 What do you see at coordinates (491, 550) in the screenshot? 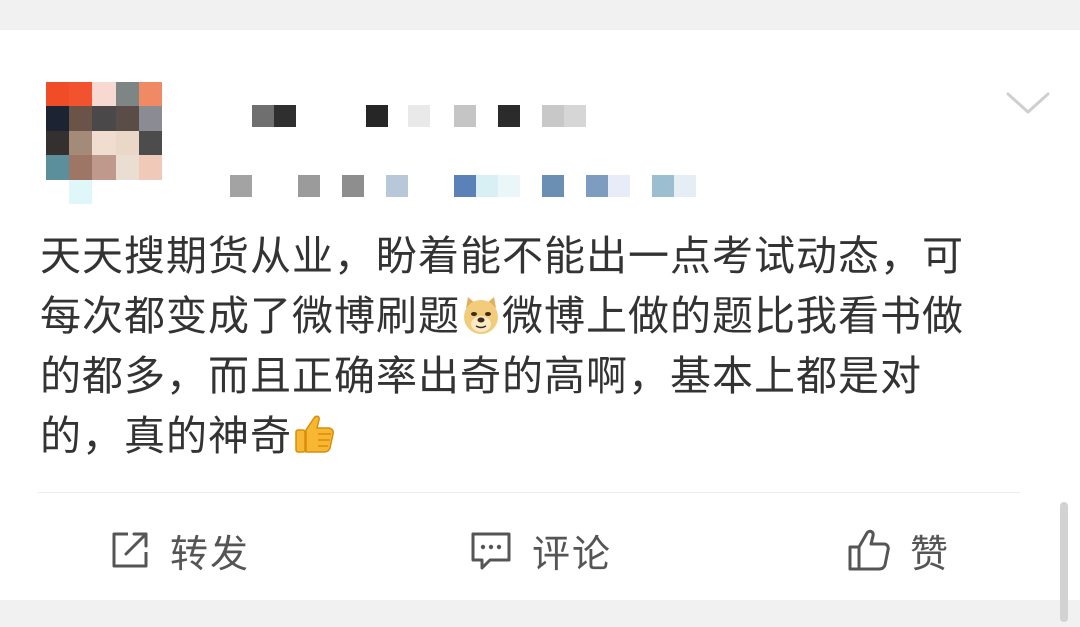
I see `comment-icon` at bounding box center [491, 550].